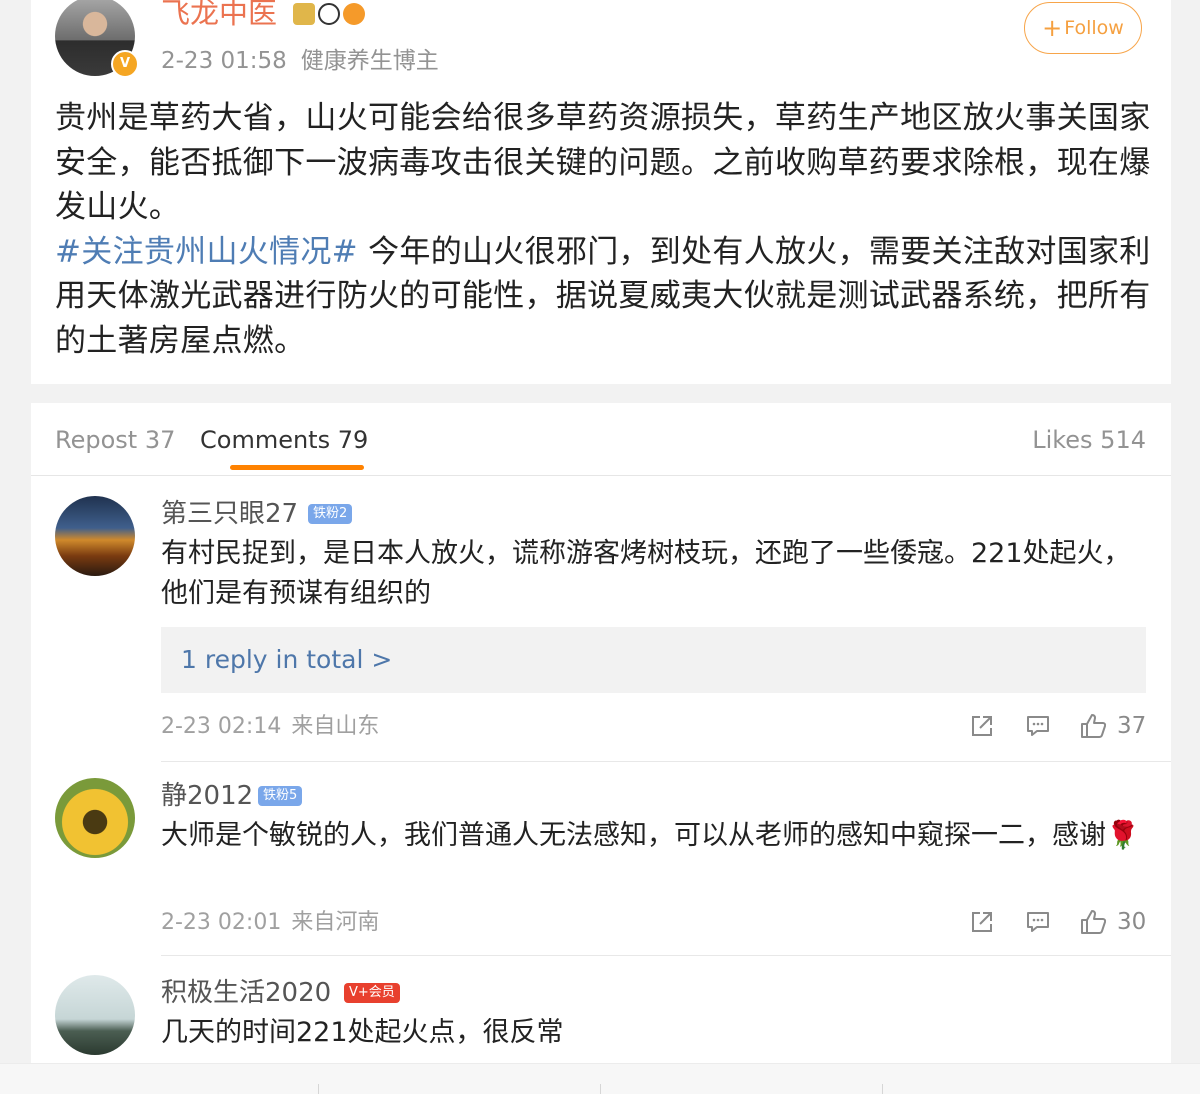 This screenshot has height=1094, width=1200. What do you see at coordinates (229, 514) in the screenshot?
I see `commenter-name: 第三只眼27` at bounding box center [229, 514].